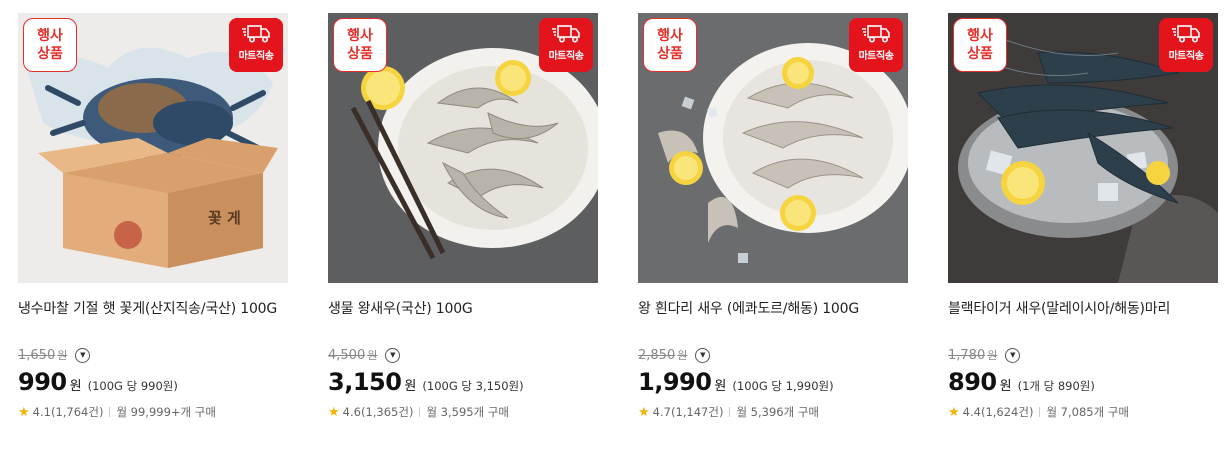  Describe the element at coordinates (1083, 321) in the screenshot. I see `product-name: 블랙타이거 새우(말레이시아/해동)마리` at that location.